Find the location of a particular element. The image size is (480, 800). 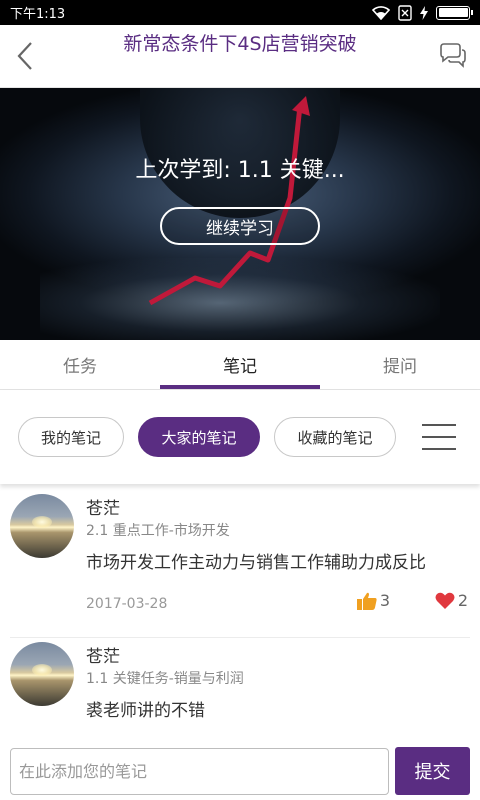

note-input is located at coordinates (199, 771).